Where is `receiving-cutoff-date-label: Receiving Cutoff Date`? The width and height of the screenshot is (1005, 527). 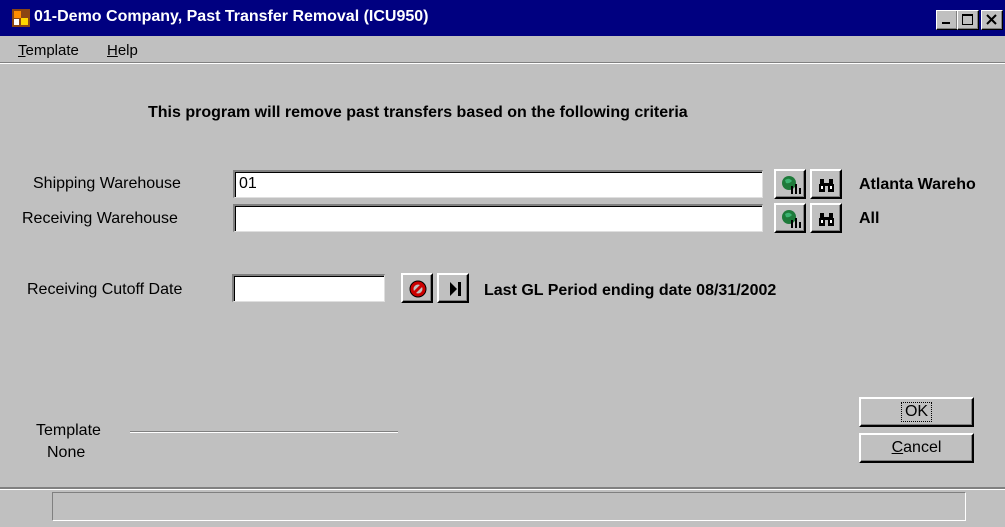
receiving-cutoff-date-label: Receiving Cutoff Date is located at coordinates (105, 289).